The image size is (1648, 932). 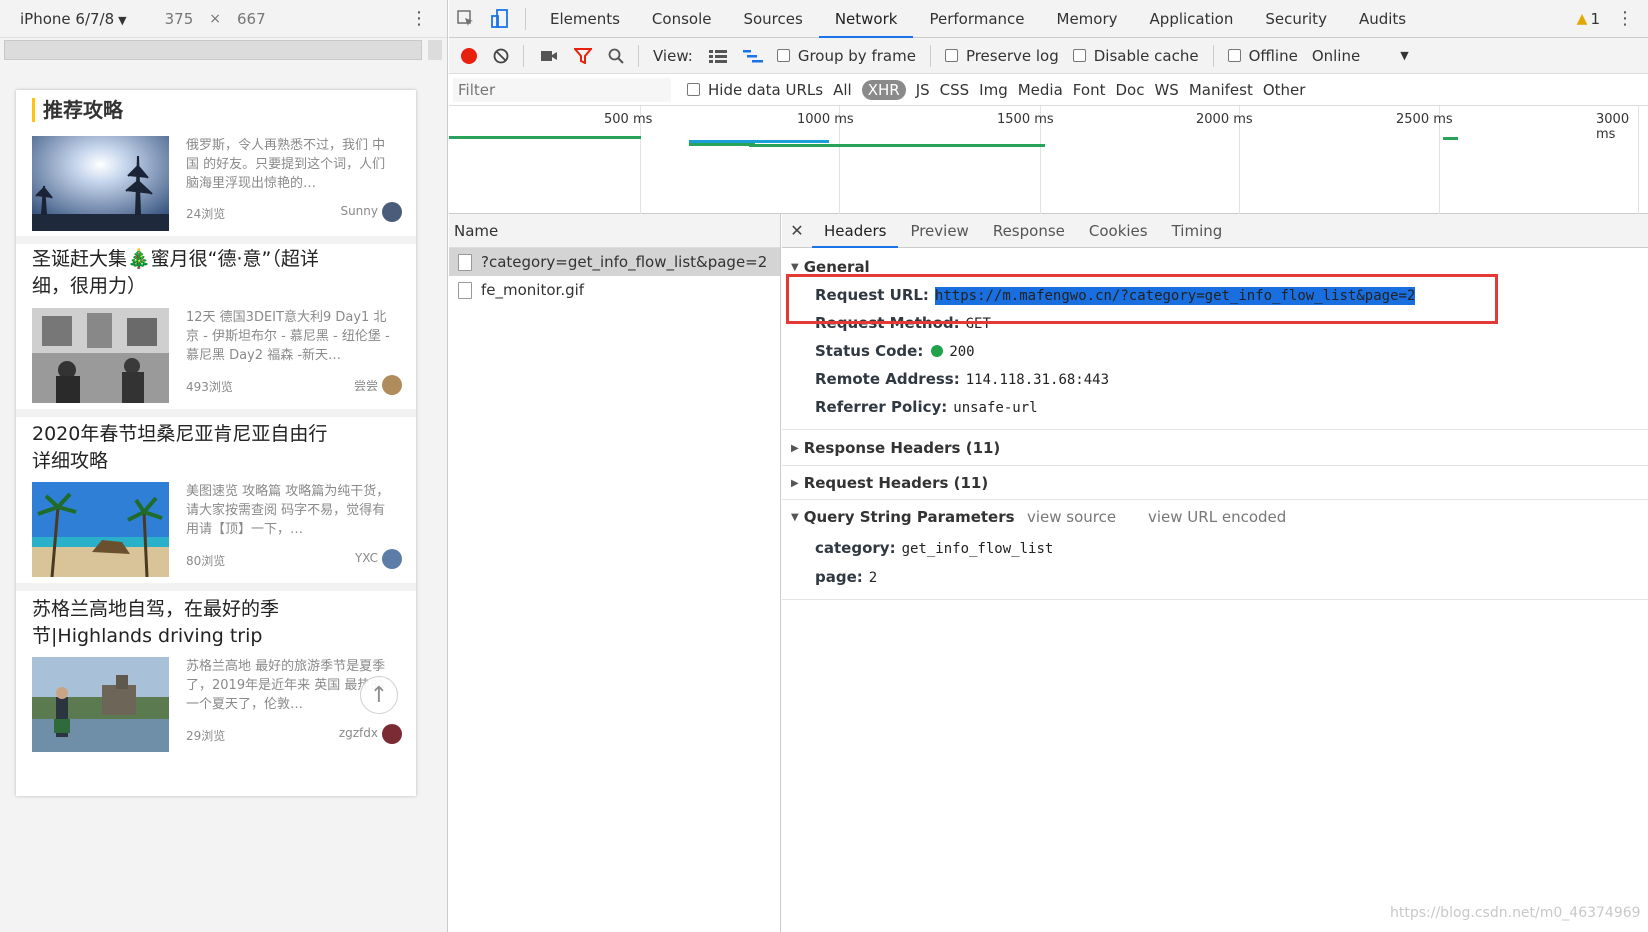 I want to click on close-icon: ✕, so click(x=797, y=230).